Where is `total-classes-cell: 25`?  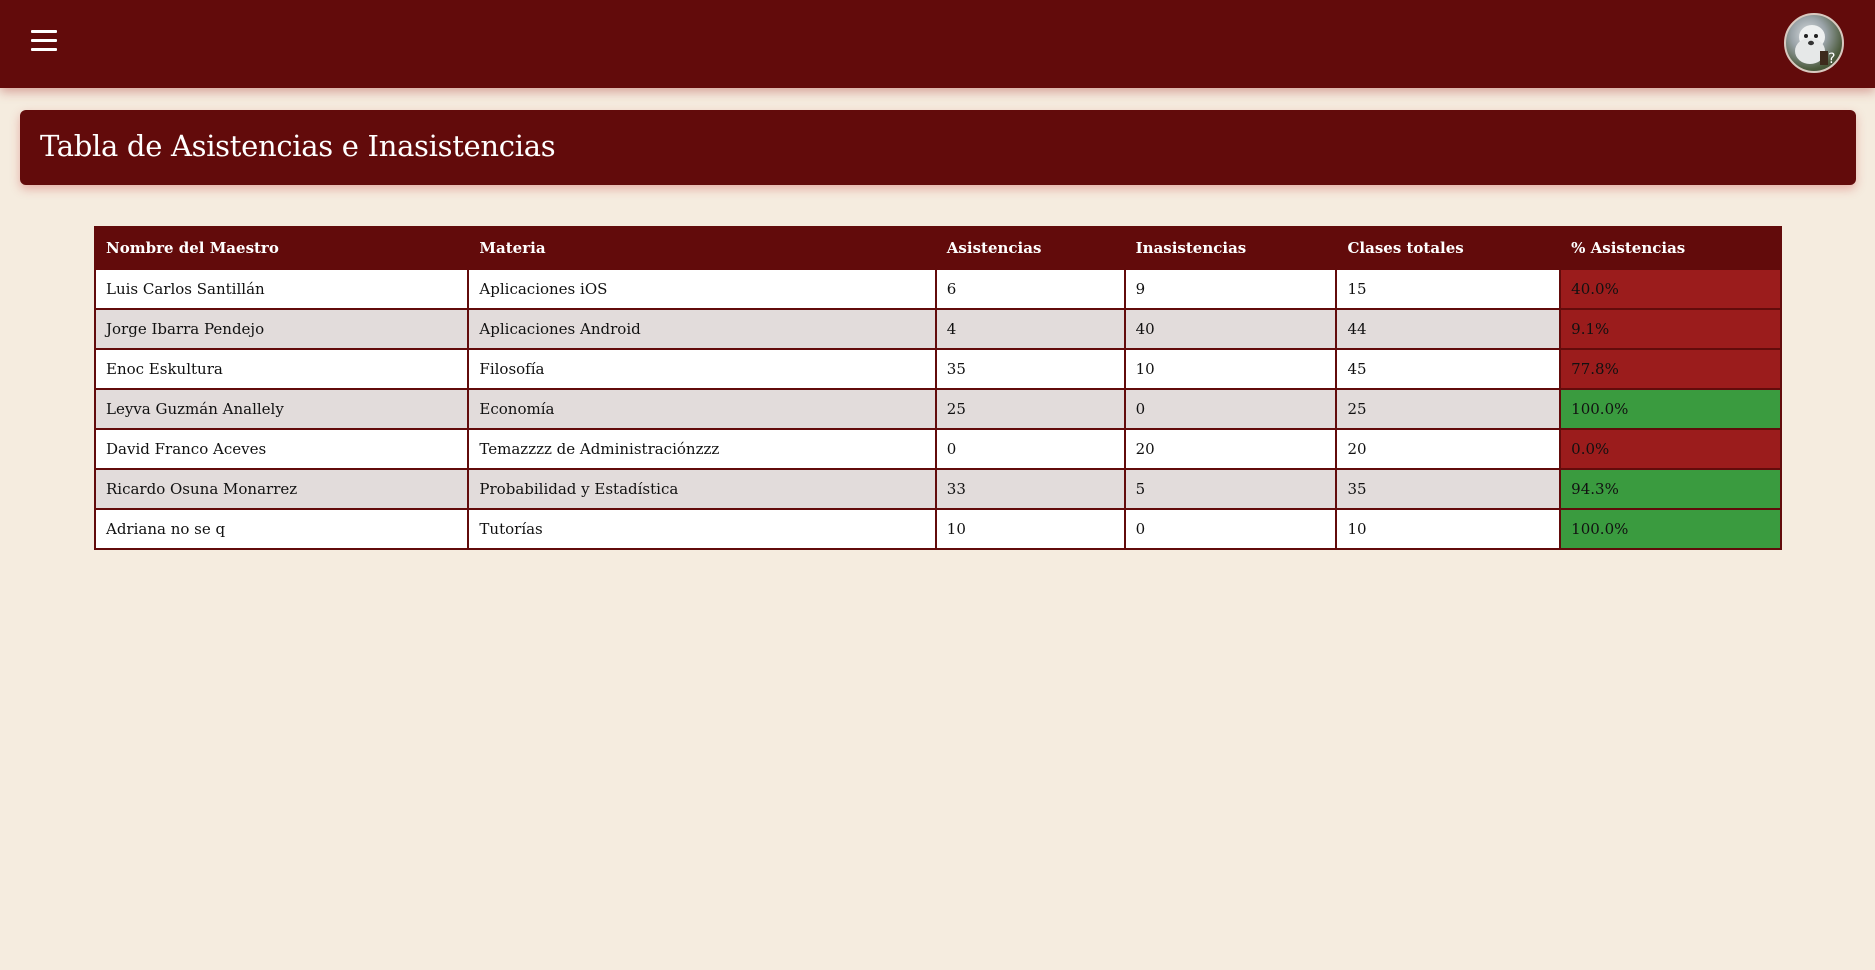
total-classes-cell: 25 is located at coordinates (1448, 409).